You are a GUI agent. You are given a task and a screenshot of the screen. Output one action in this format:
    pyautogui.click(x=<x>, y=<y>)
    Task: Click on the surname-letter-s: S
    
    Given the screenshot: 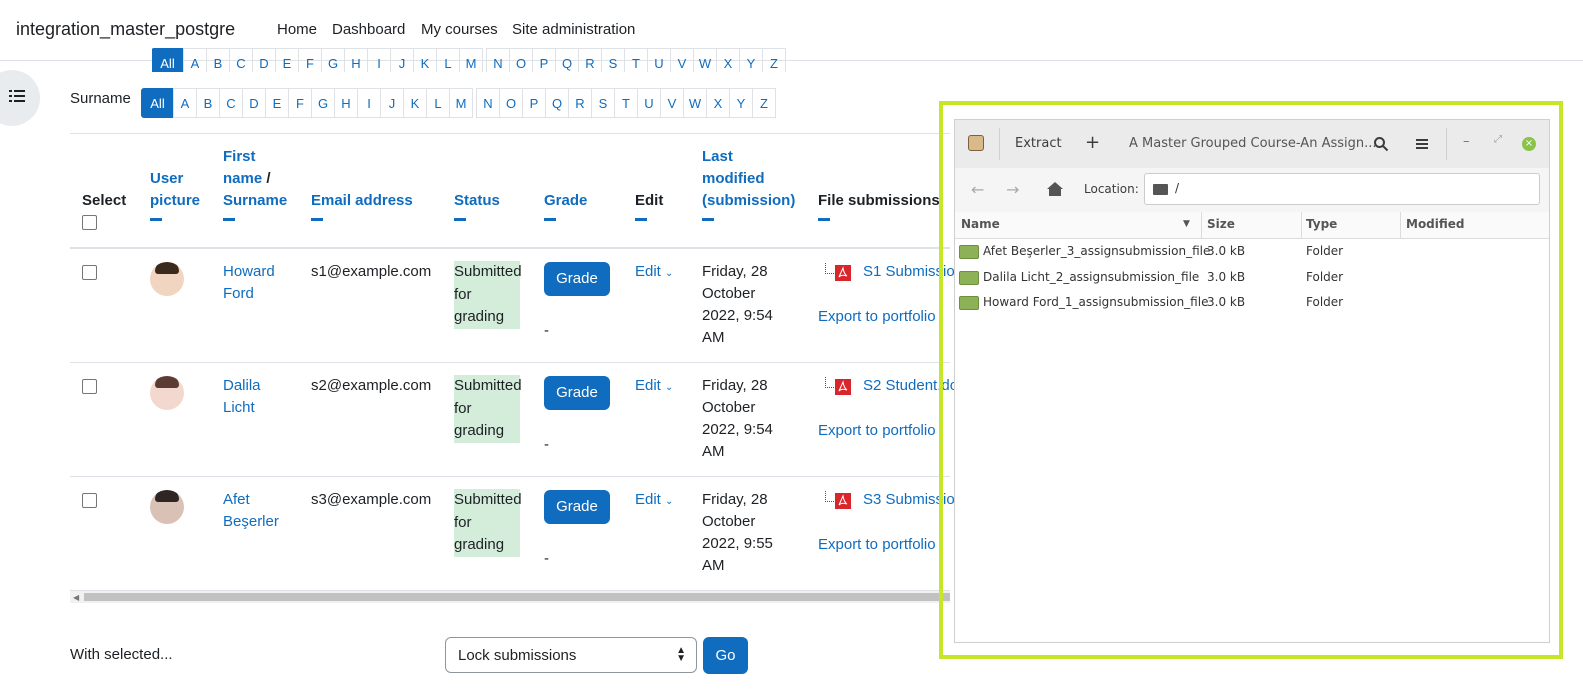 What is the action you would take?
    pyautogui.click(x=603, y=103)
    